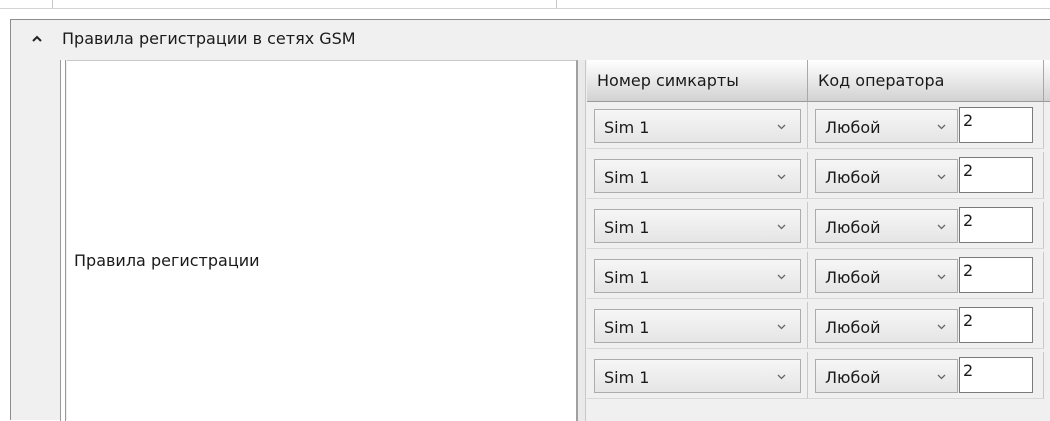 Image resolution: width=1050 pixels, height=421 pixels. Describe the element at coordinates (37, 39) in the screenshot. I see `chevron-up-icon` at that location.